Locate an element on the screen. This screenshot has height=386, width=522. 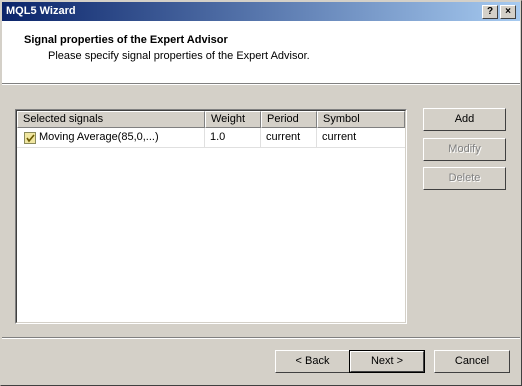
column-header-signals: Selected signals is located at coordinates (111, 119).